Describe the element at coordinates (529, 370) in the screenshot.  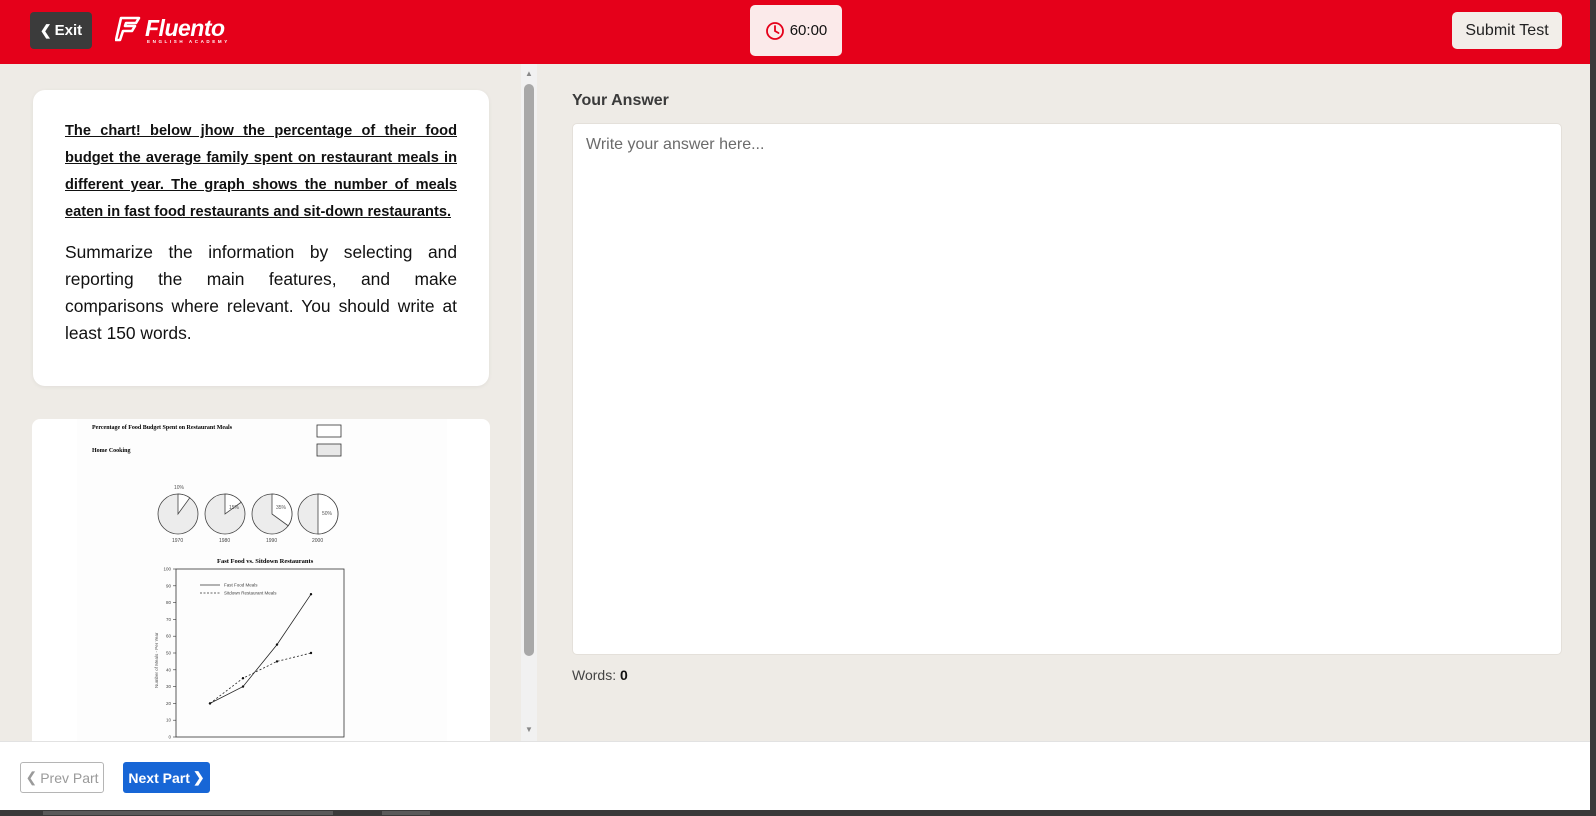
I see `scrollbar-thumb` at that location.